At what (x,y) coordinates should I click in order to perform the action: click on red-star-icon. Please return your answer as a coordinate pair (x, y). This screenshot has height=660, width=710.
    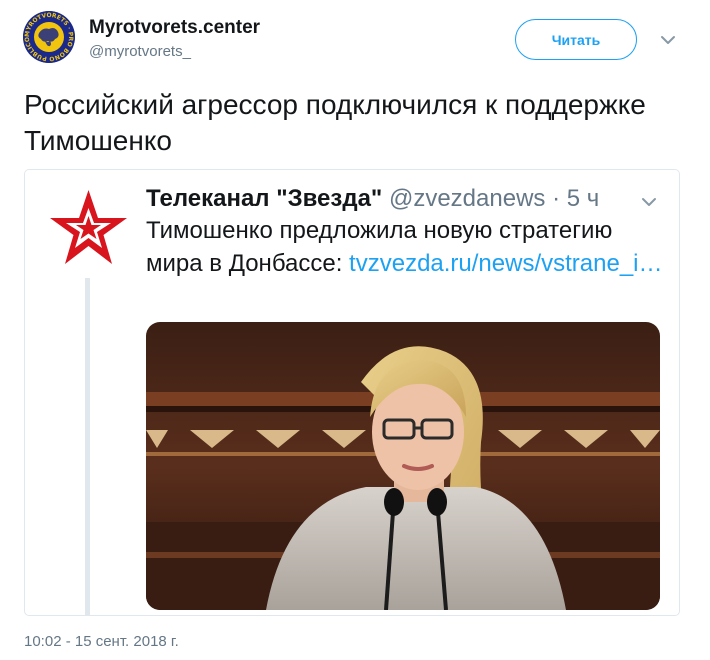
    Looking at the image, I should click on (88, 227).